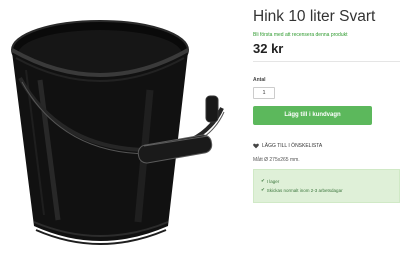 This screenshot has width=400, height=268. I want to click on add-to-wishlist-link: LÄGG TILL I ÖNSKELISTA, so click(287, 146).